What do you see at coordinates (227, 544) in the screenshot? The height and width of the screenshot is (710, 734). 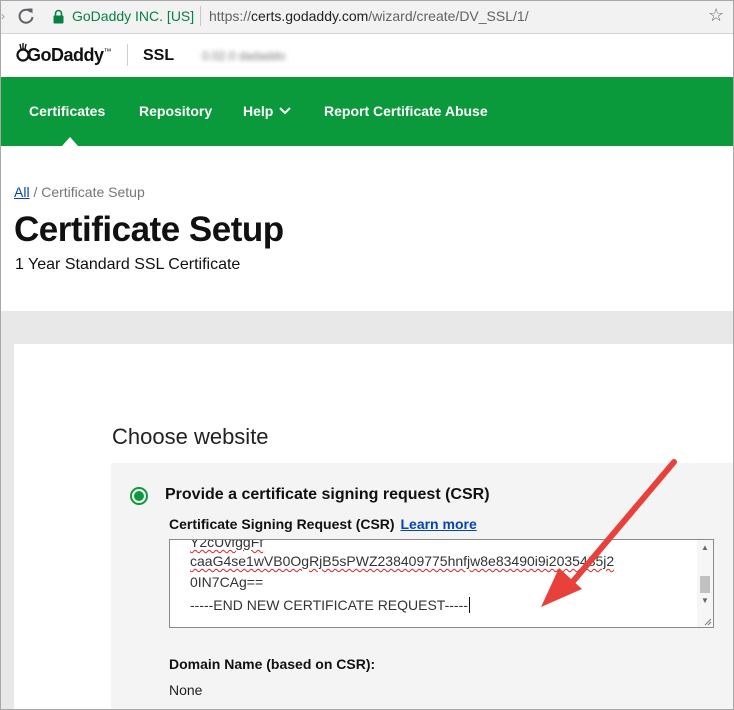 I see `csr-line: Y2cUvfggFf` at bounding box center [227, 544].